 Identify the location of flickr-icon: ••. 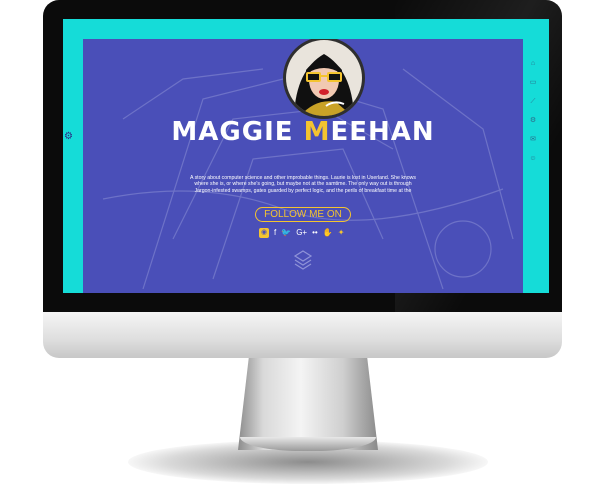
(315, 233).